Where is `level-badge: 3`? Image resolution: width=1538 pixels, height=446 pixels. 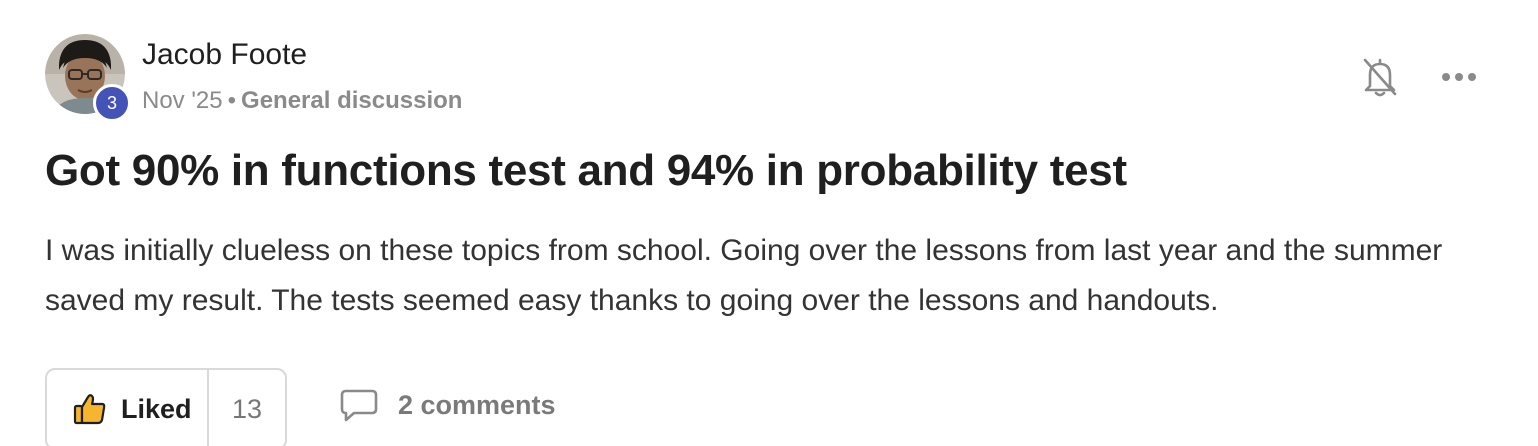
level-badge: 3 is located at coordinates (112, 103).